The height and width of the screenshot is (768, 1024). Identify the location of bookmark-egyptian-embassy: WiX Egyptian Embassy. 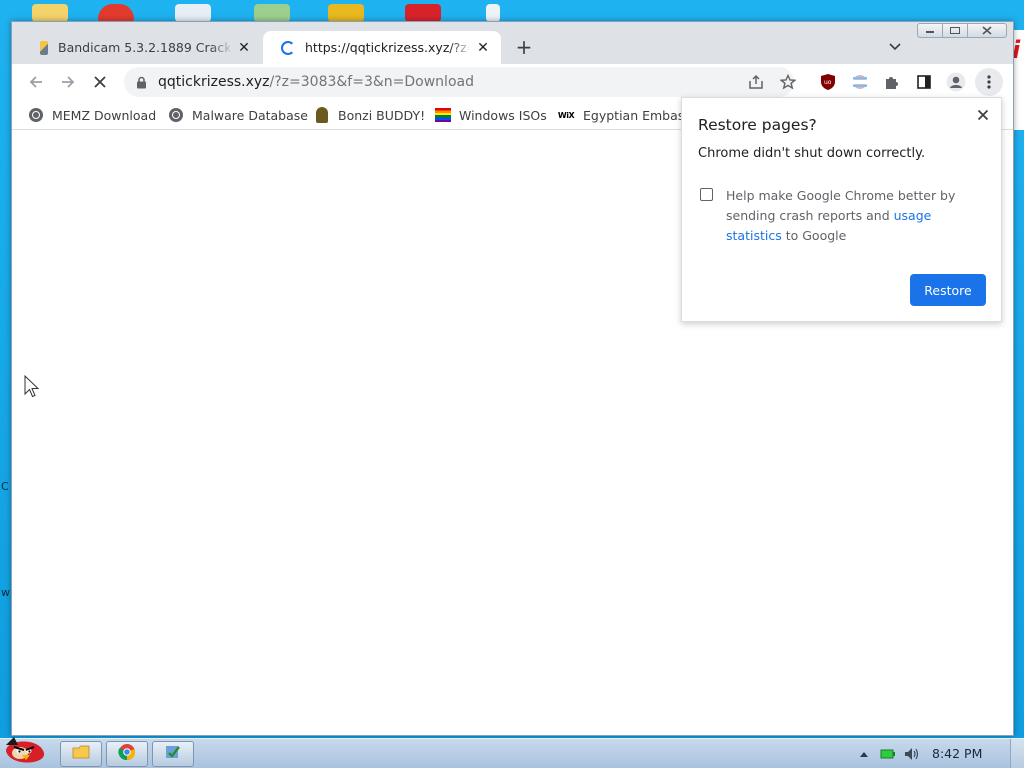
(621, 115).